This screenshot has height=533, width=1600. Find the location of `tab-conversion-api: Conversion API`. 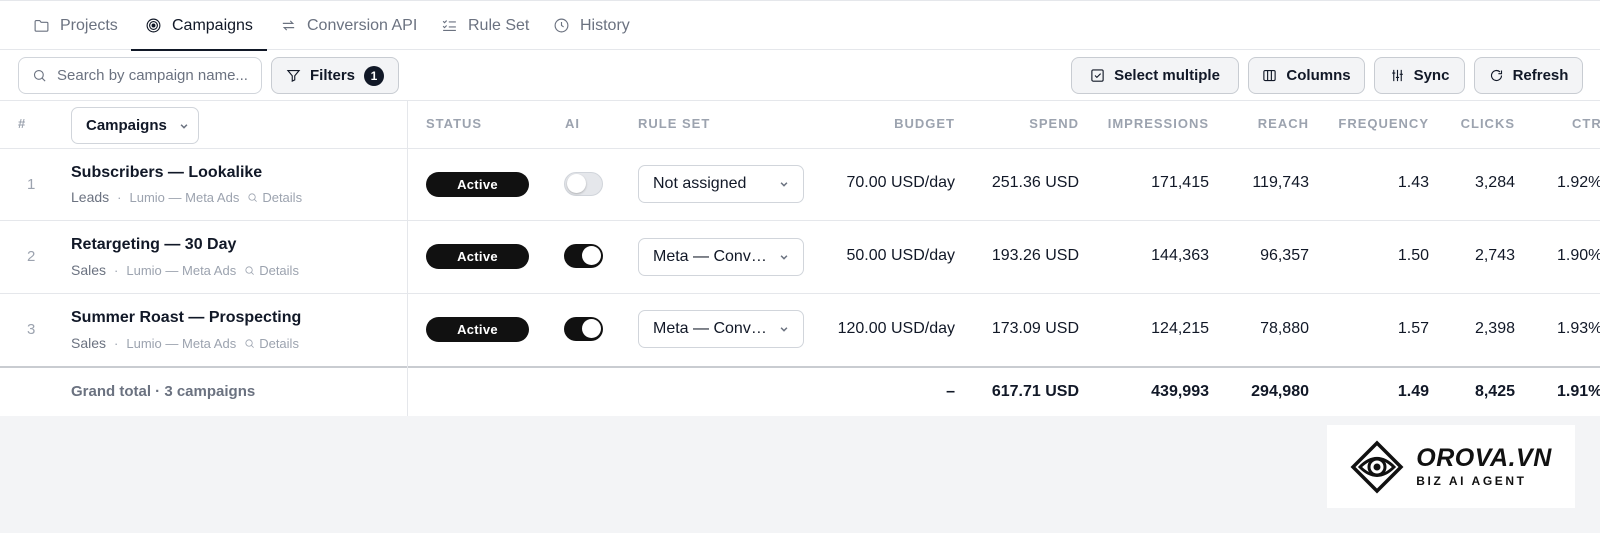

tab-conversion-api: Conversion API is located at coordinates (348, 25).